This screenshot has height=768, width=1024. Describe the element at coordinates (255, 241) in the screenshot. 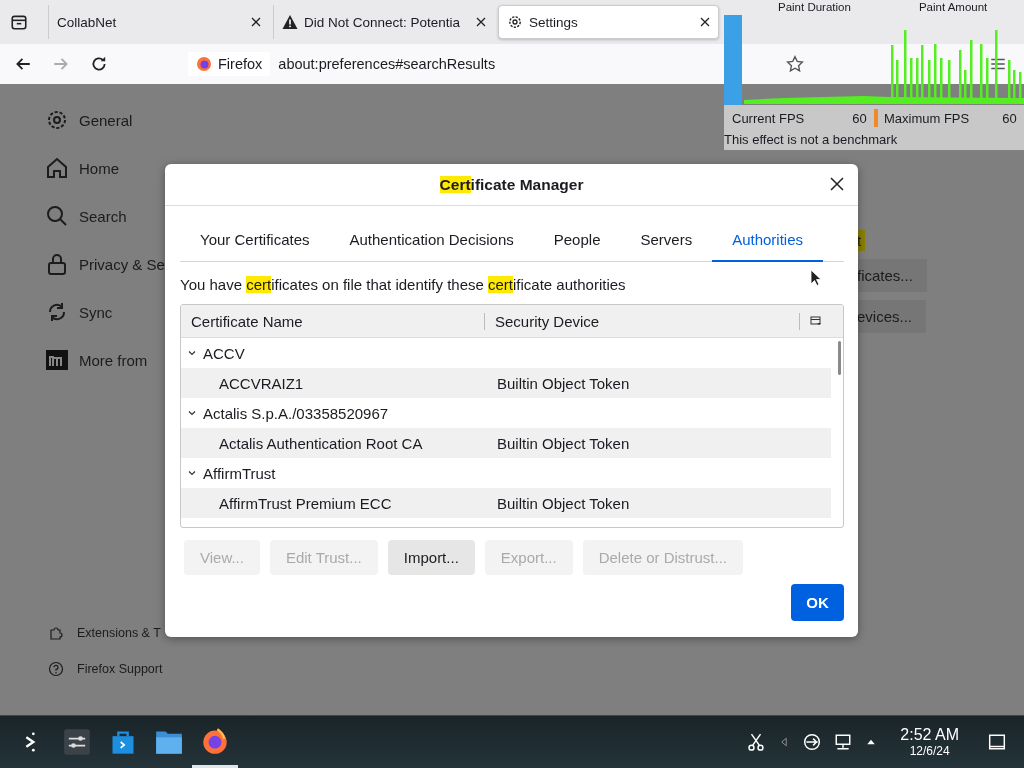

I see `dialog-tab: Your Certificates` at that location.